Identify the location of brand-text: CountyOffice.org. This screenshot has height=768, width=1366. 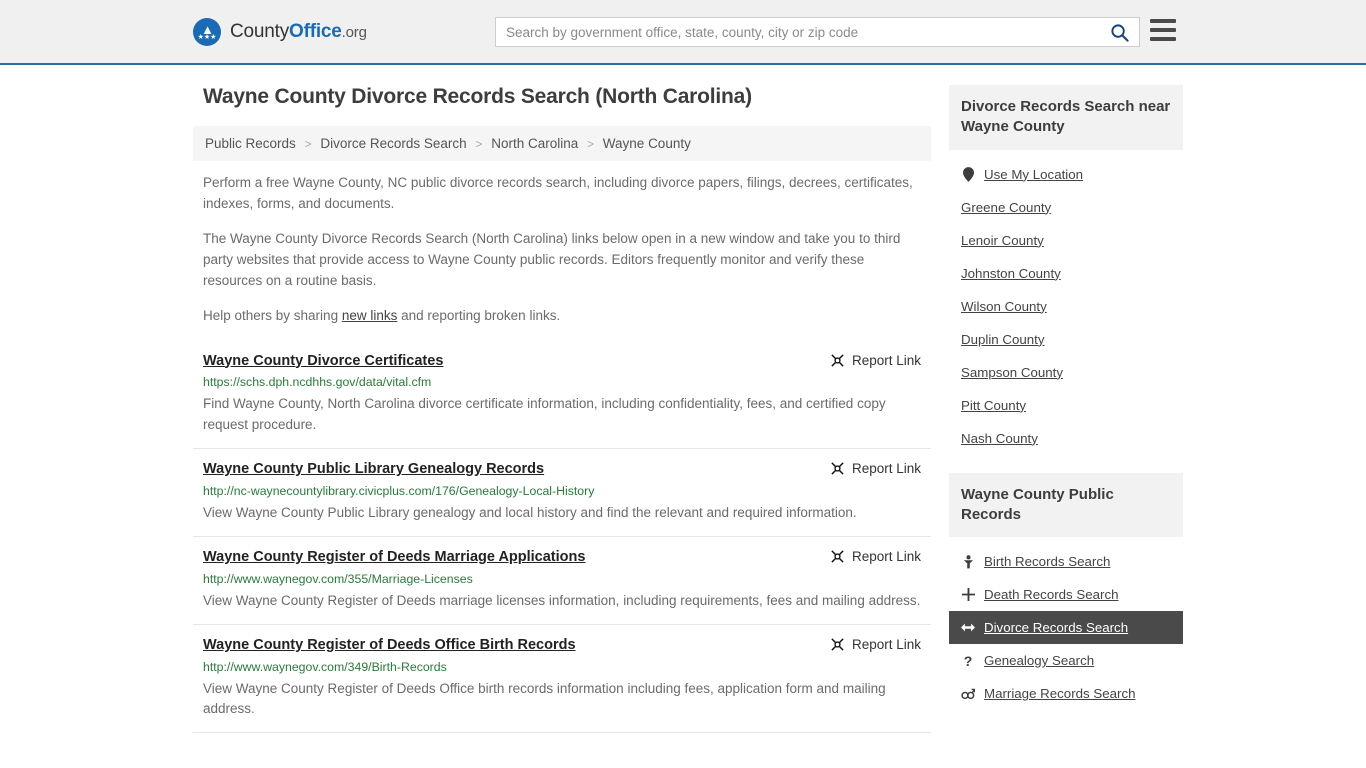
(298, 32).